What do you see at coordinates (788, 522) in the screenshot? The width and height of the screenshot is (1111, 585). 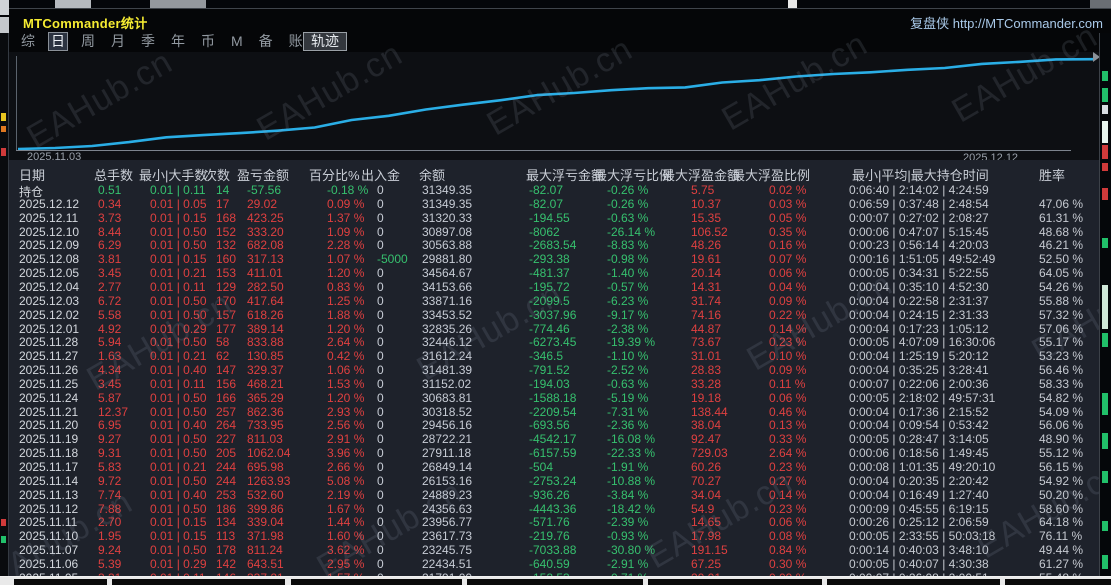 I see `cell-max-float-profit-pct: 0.06 %` at bounding box center [788, 522].